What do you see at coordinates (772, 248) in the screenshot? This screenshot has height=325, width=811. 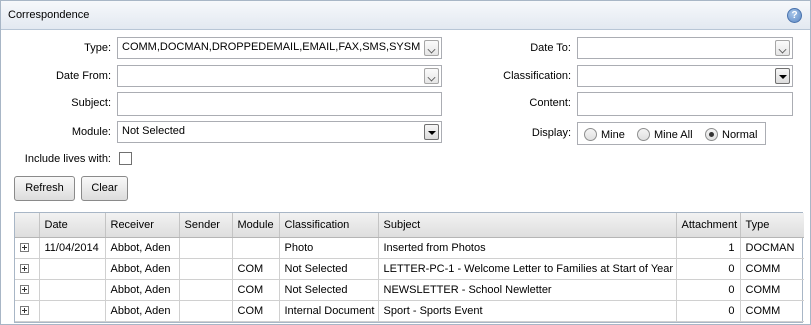 I see `cell-type: DOCMAN` at bounding box center [772, 248].